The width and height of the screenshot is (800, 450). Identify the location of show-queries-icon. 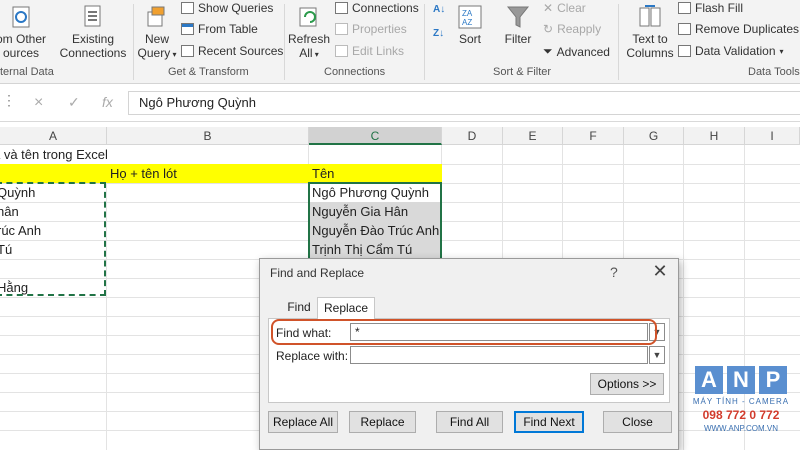
(187, 8).